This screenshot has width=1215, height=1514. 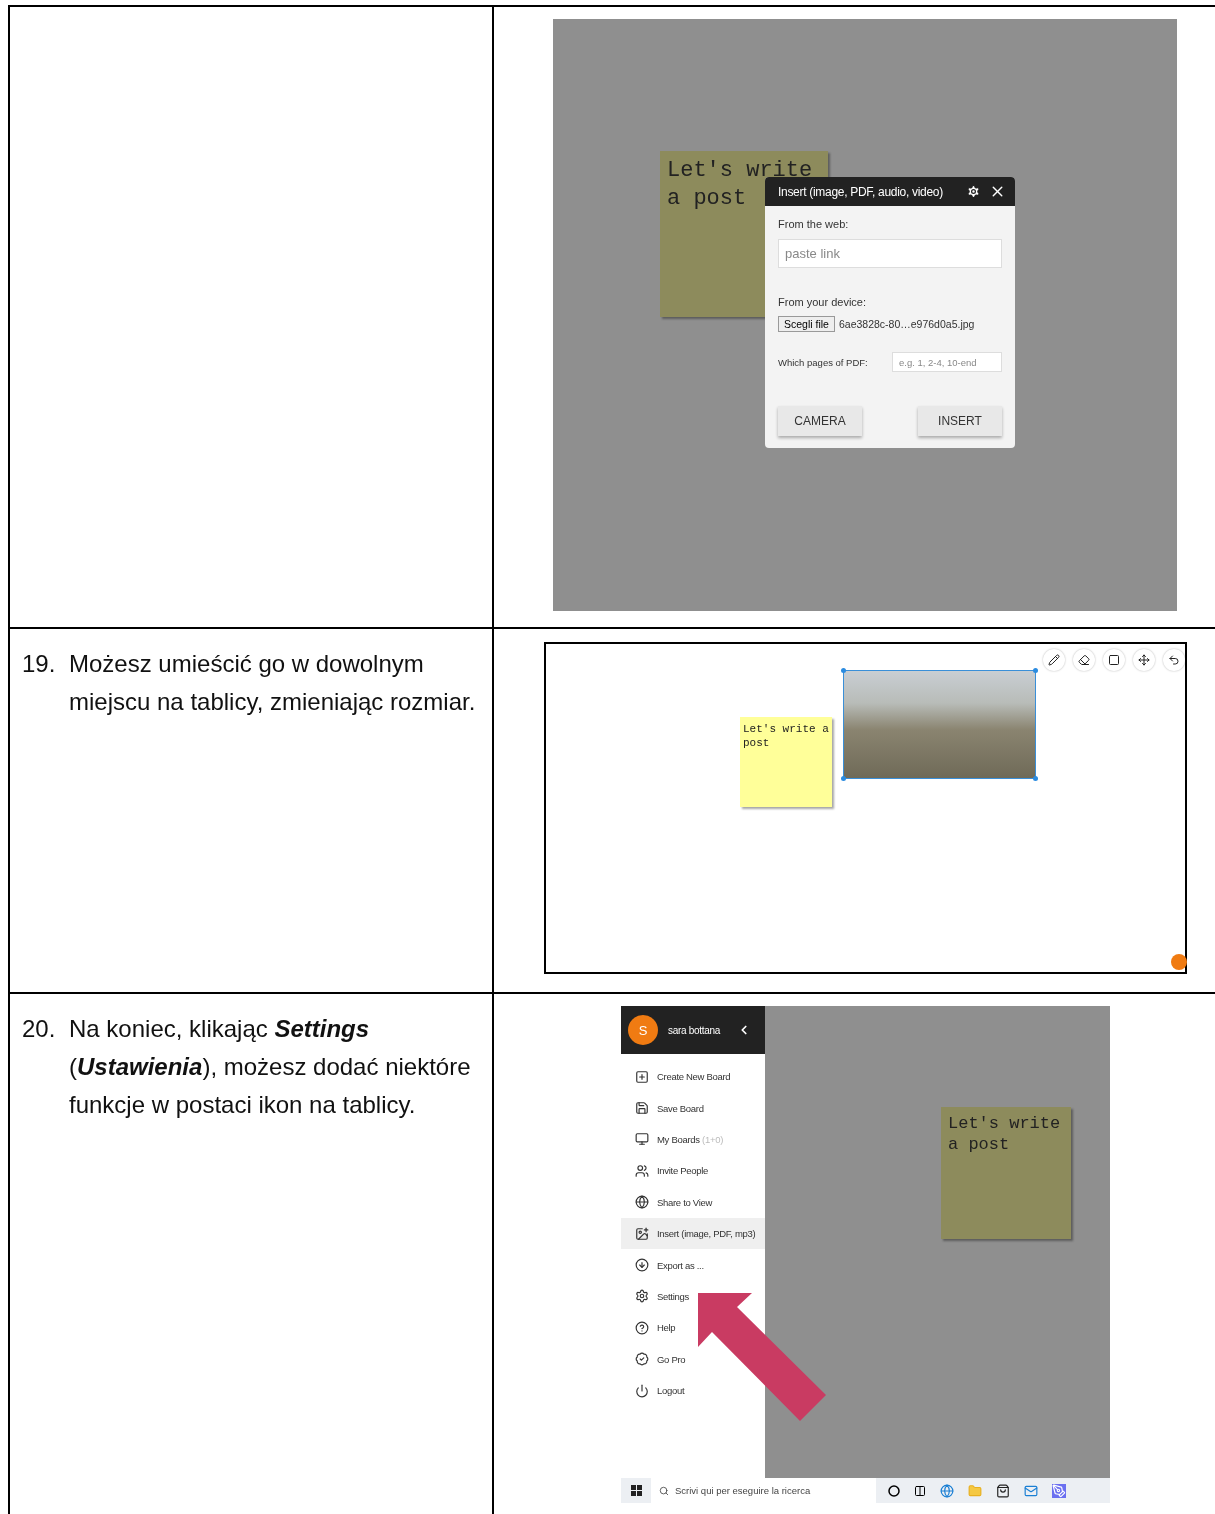 What do you see at coordinates (1003, 1490) in the screenshot?
I see `bag-icon` at bounding box center [1003, 1490].